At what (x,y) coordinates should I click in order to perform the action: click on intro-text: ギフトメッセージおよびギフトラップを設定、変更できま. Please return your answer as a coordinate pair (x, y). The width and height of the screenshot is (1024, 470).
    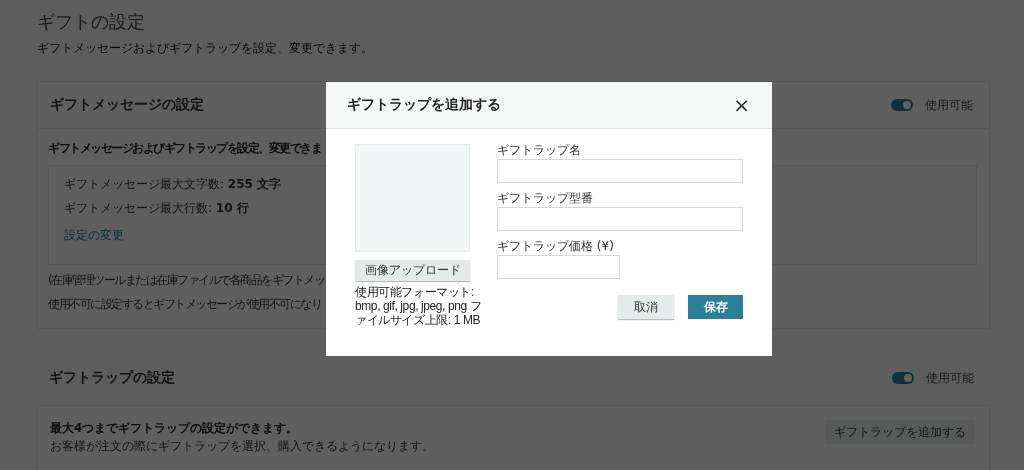
    Looking at the image, I should click on (184, 148).